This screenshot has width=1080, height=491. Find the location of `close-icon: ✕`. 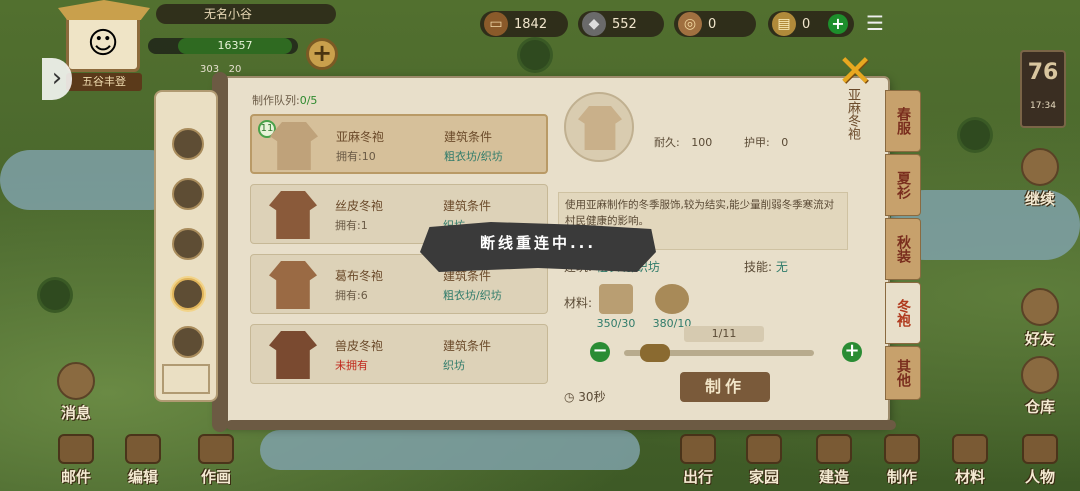

close-icon: ✕ is located at coordinates (855, 72).